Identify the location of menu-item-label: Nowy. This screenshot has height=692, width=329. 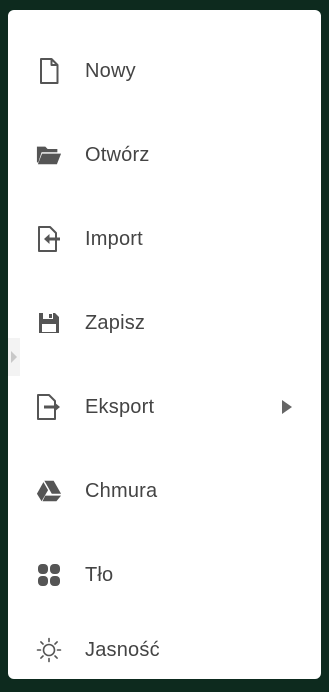
(110, 70).